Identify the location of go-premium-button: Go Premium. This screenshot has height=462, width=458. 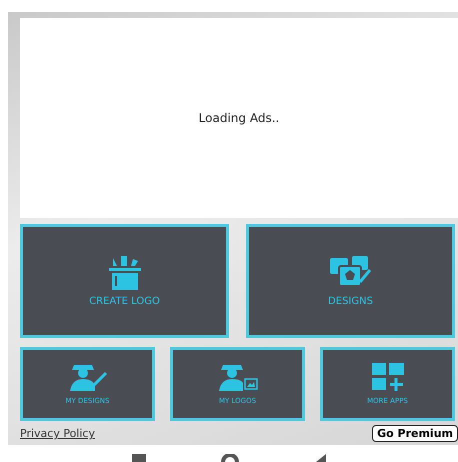
(415, 433).